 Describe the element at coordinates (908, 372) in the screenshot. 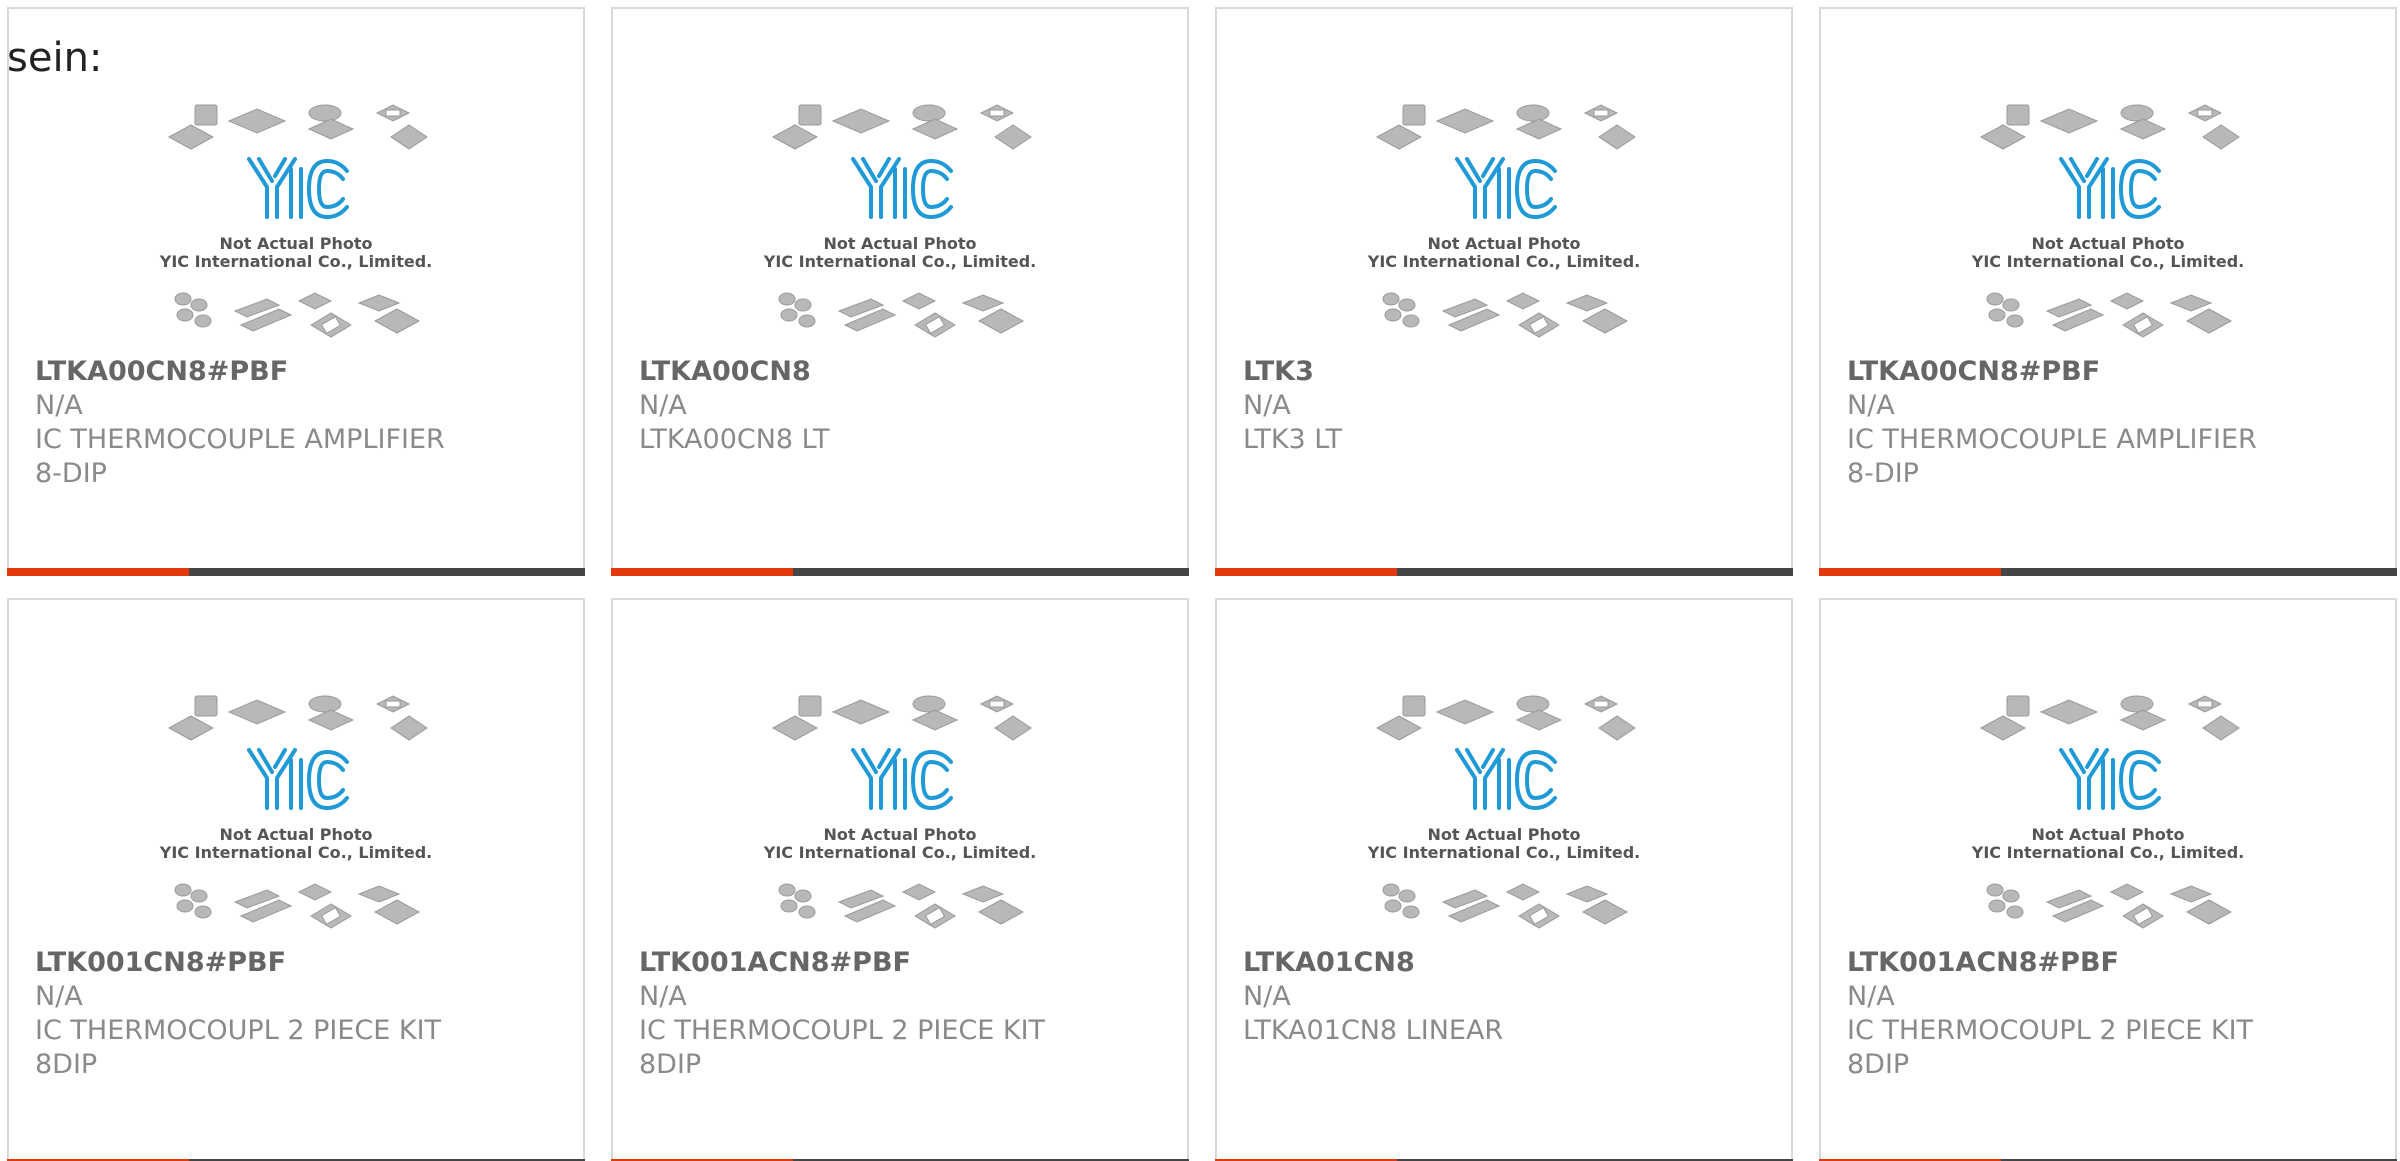

I see `part-number-link: LTKA00CN8` at that location.